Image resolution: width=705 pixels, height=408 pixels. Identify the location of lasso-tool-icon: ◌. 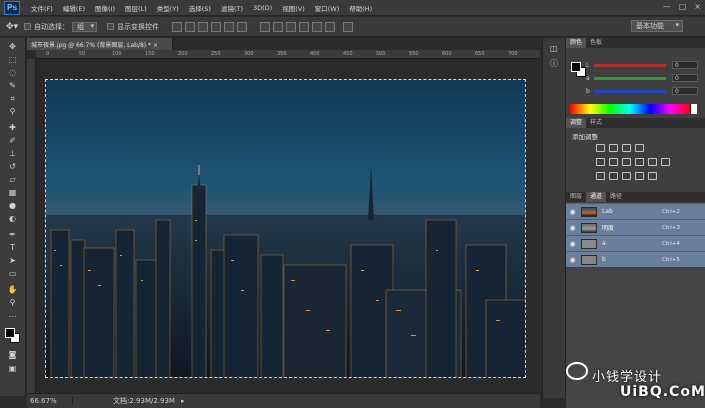
(12, 73).